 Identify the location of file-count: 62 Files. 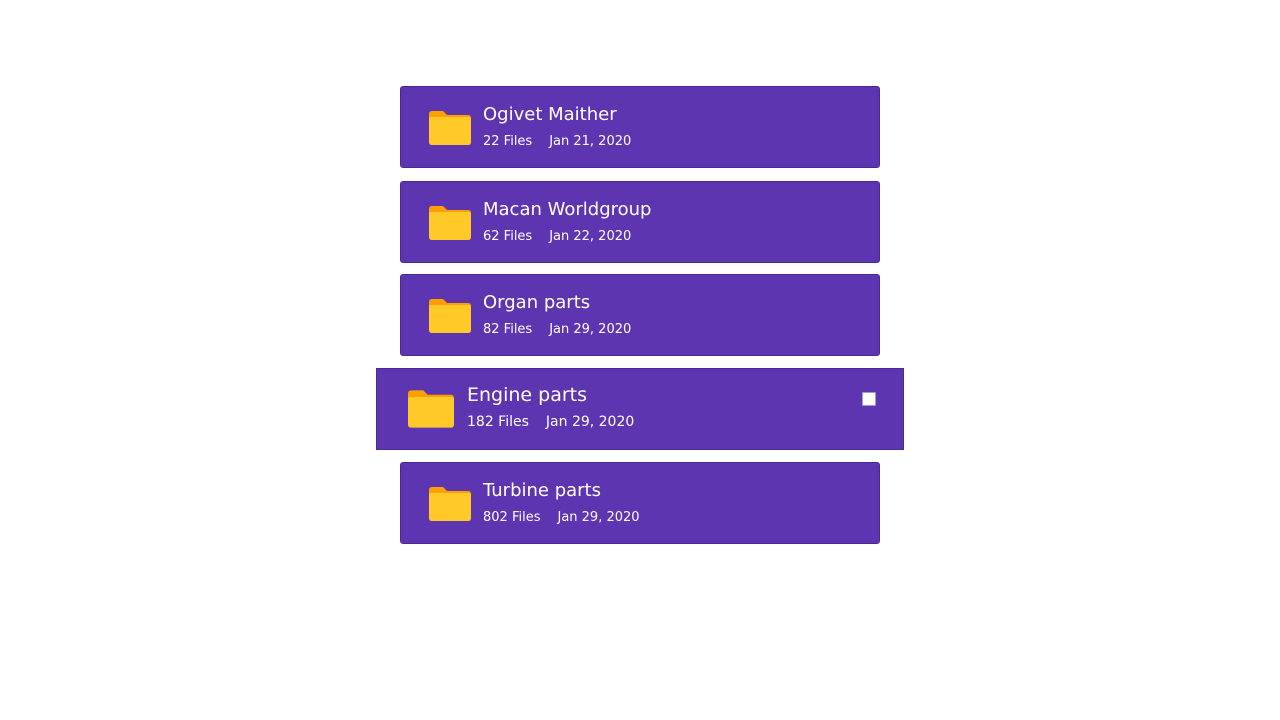
(508, 236).